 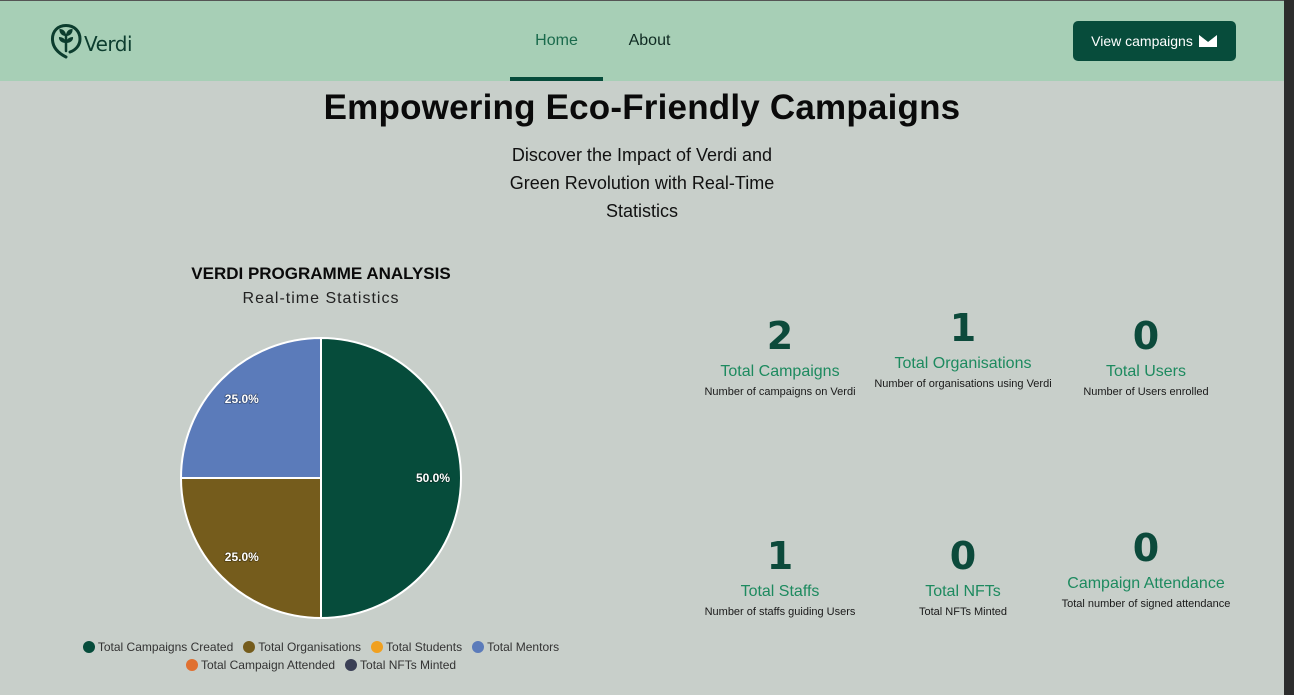 What do you see at coordinates (268, 665) in the screenshot?
I see `legend-label: Total Campaign Attended` at bounding box center [268, 665].